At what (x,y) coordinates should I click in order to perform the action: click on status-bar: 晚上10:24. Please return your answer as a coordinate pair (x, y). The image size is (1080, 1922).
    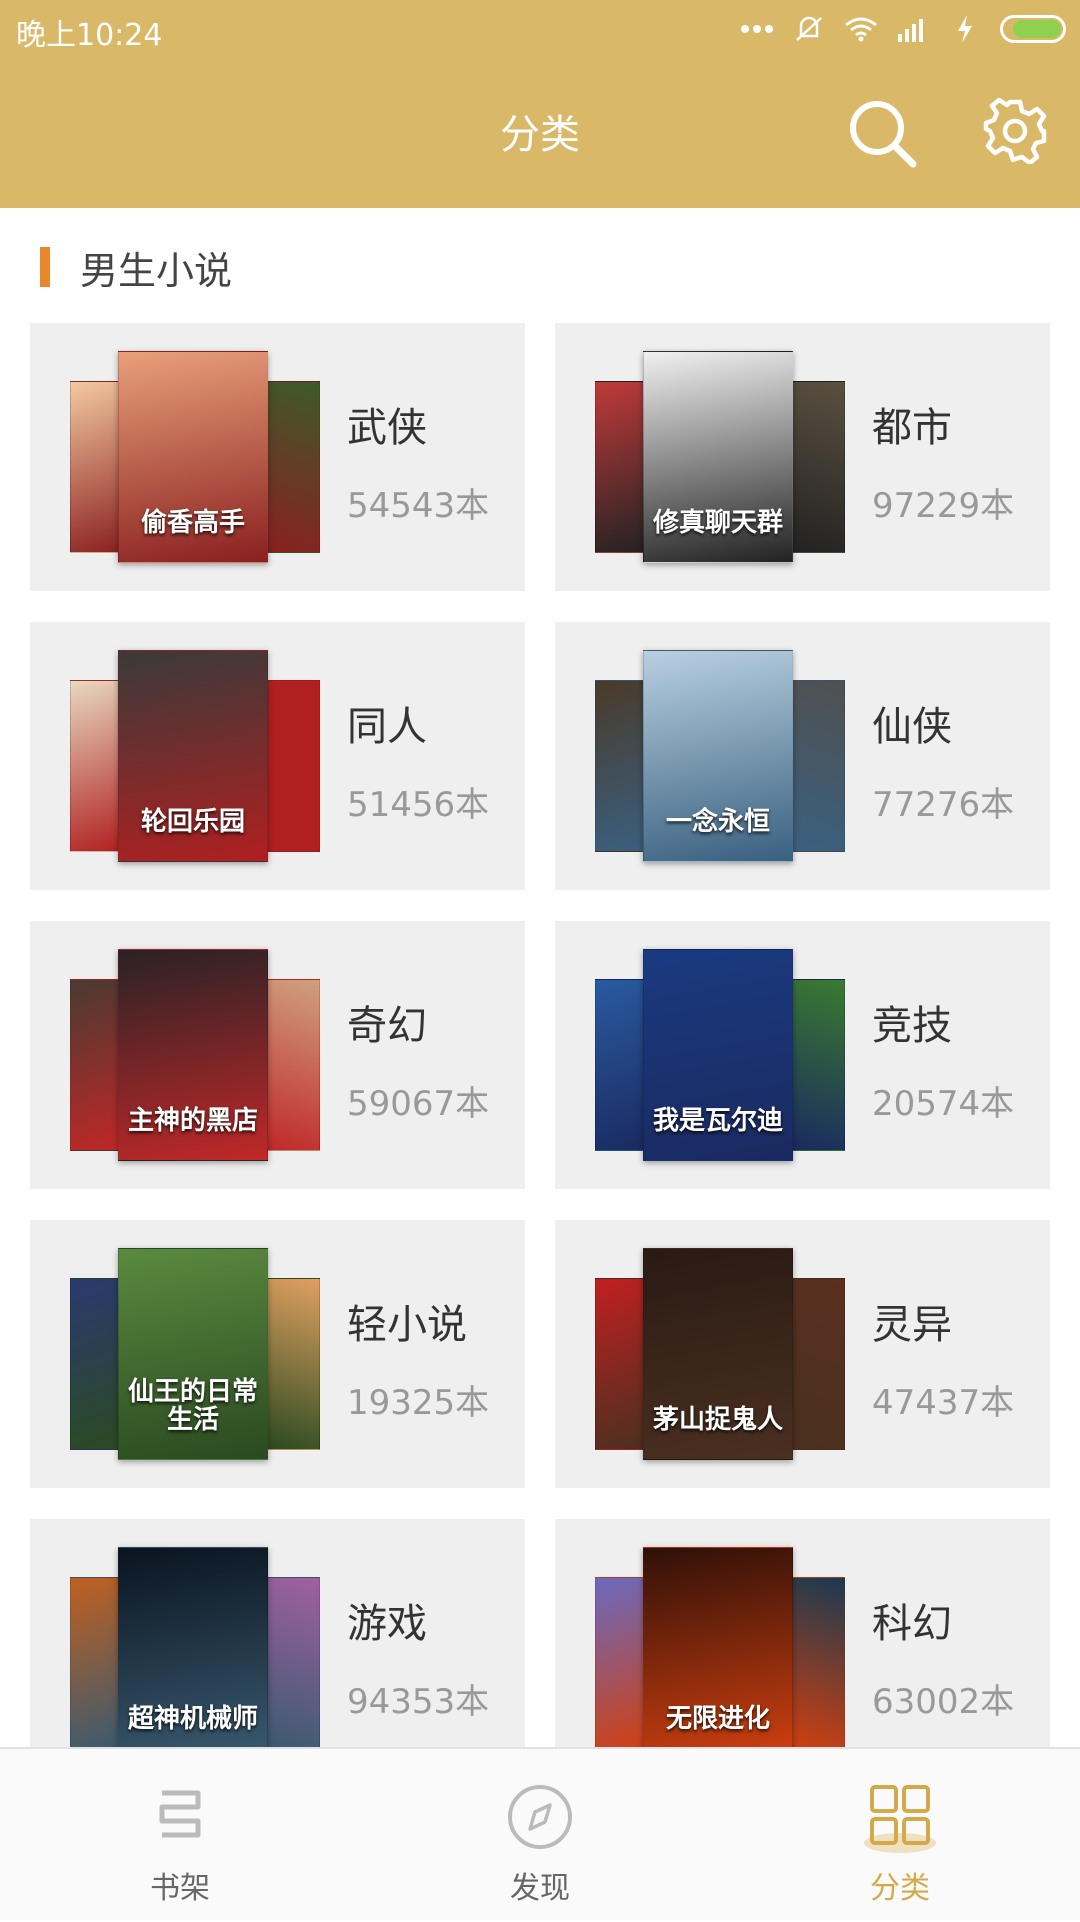
    Looking at the image, I should click on (540, 28).